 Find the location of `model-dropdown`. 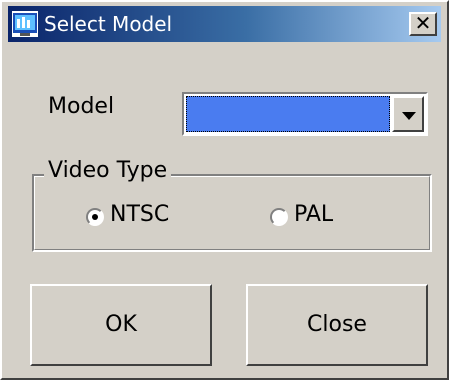

model-dropdown is located at coordinates (305, 114).